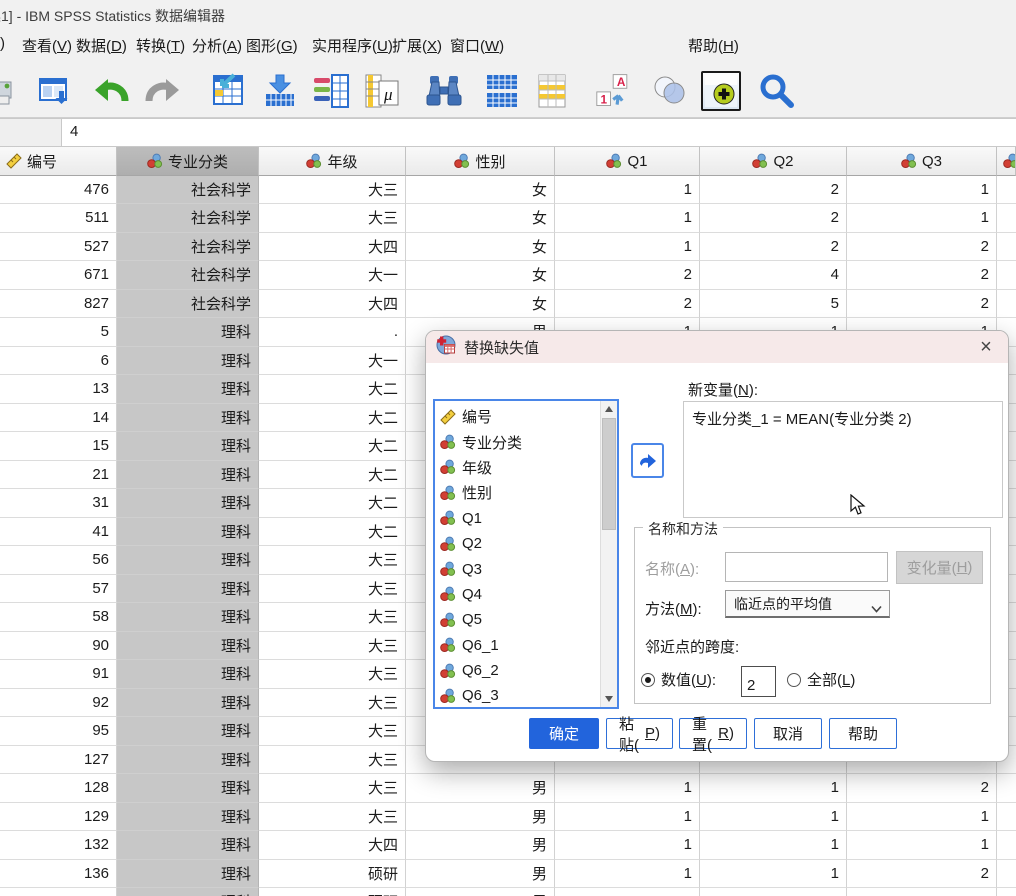 This screenshot has width=1016, height=896. What do you see at coordinates (609, 409) in the screenshot?
I see `scroll-up-icon` at bounding box center [609, 409].